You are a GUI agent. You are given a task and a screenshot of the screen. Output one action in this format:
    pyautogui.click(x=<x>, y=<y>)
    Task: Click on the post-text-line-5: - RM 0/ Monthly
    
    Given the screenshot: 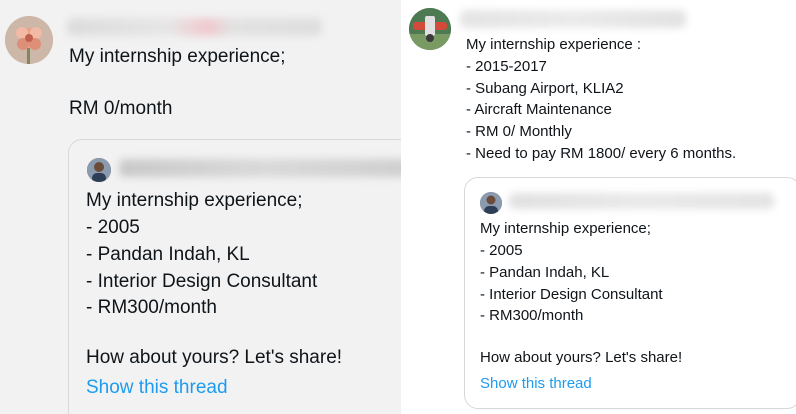 What is the action you would take?
    pyautogui.click(x=519, y=131)
    